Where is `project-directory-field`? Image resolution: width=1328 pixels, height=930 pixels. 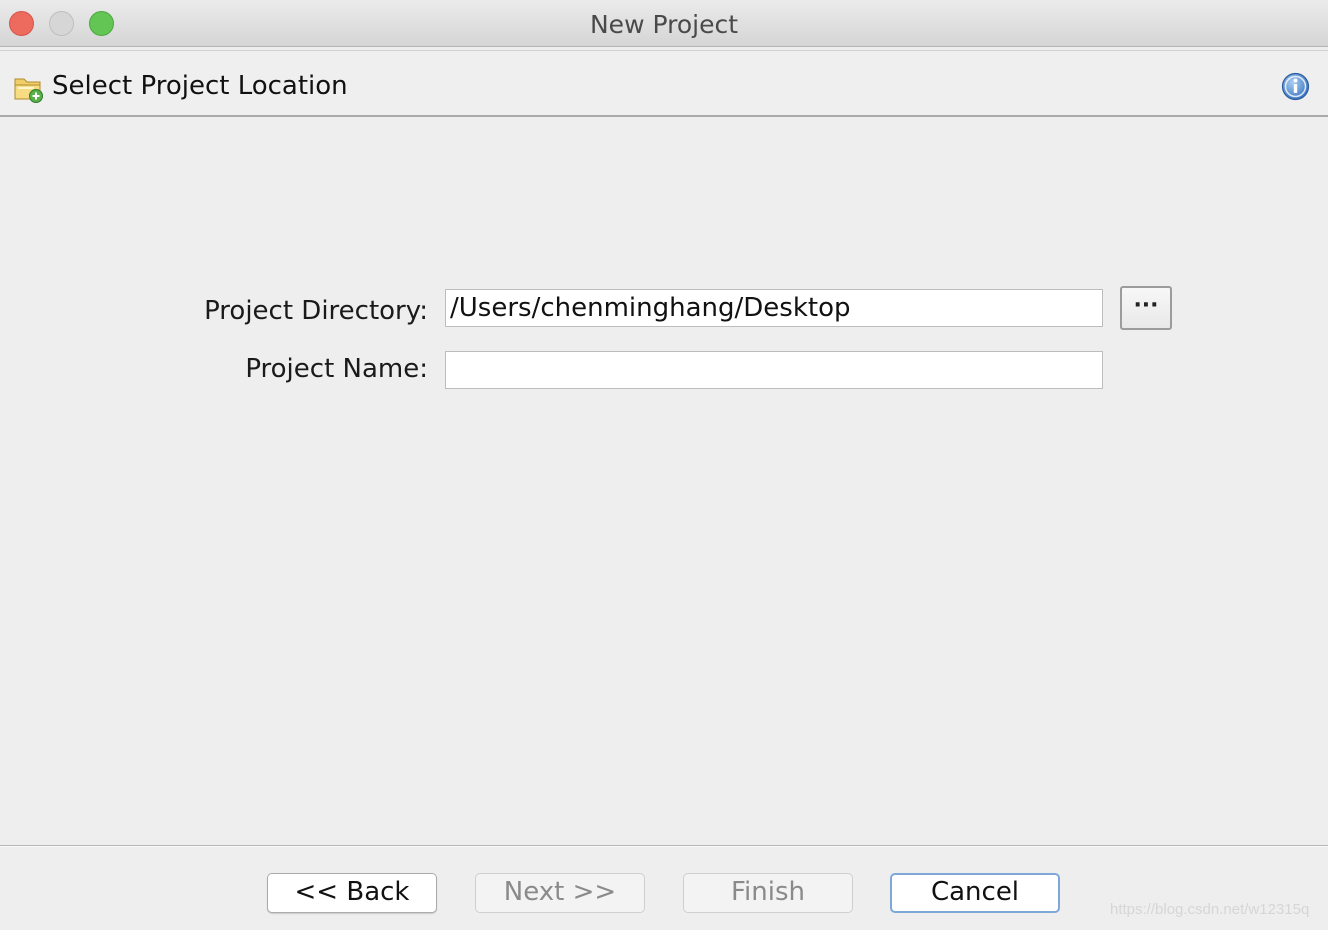
project-directory-field is located at coordinates (774, 308).